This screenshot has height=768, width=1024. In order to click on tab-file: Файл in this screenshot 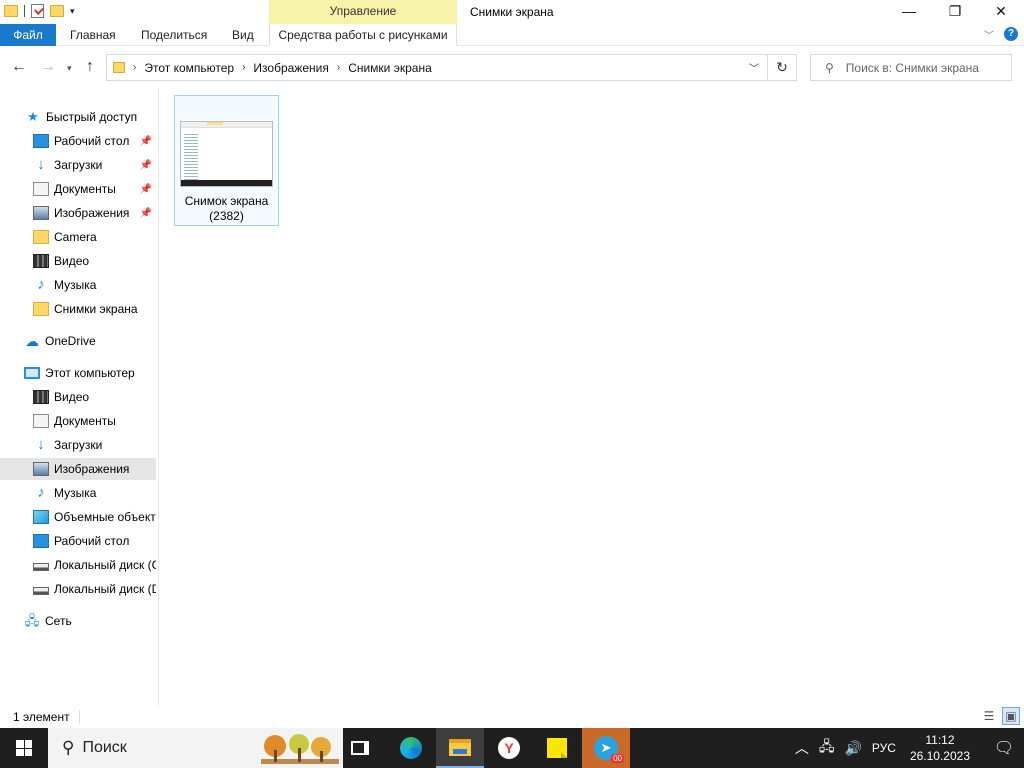, I will do `click(28, 35)`.